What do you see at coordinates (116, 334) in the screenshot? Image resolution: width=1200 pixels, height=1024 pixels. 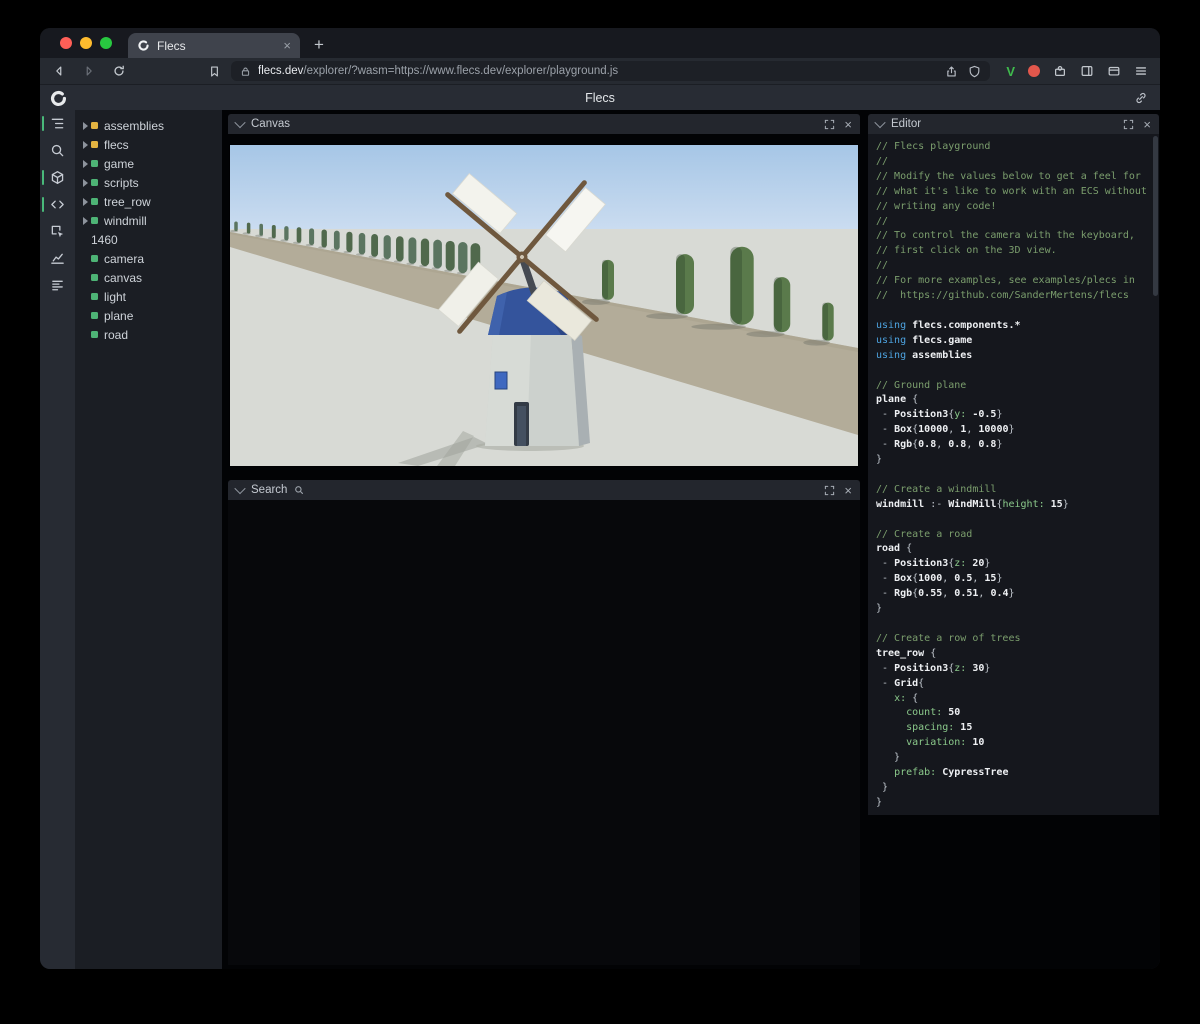 I see `tree-item-label: road` at bounding box center [116, 334].